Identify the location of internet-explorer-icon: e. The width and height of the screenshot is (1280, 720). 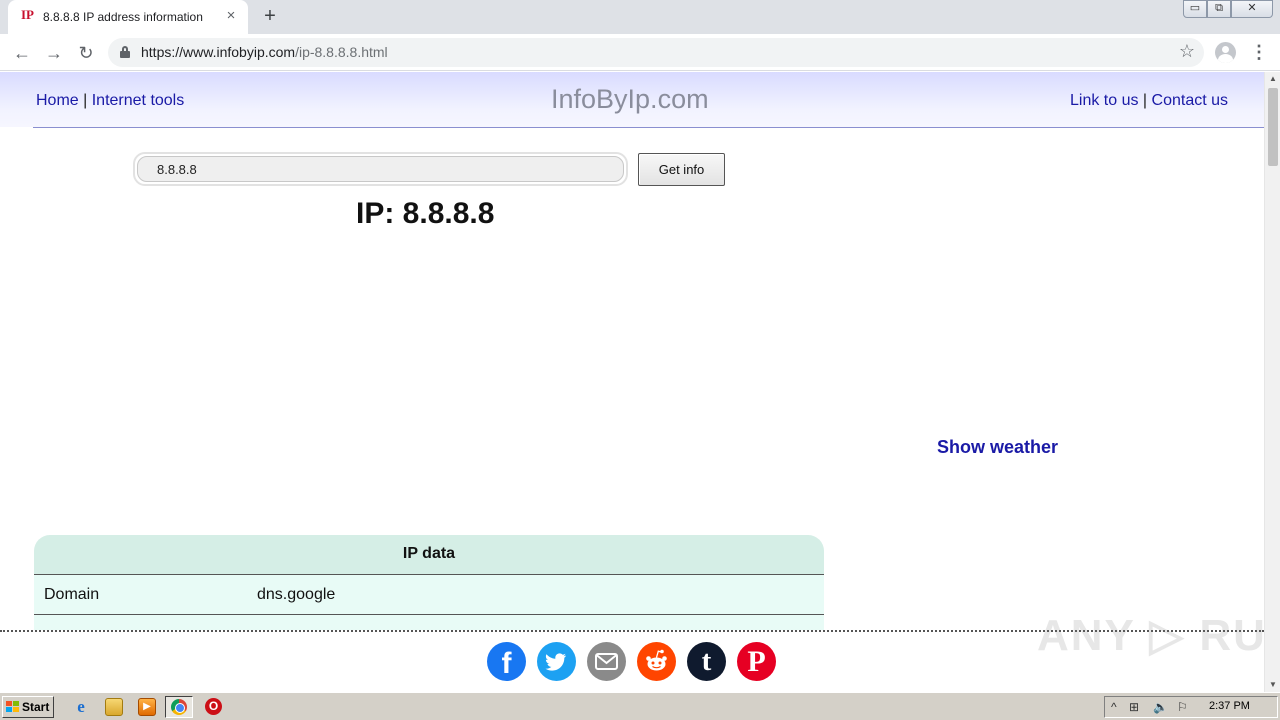
(81, 707).